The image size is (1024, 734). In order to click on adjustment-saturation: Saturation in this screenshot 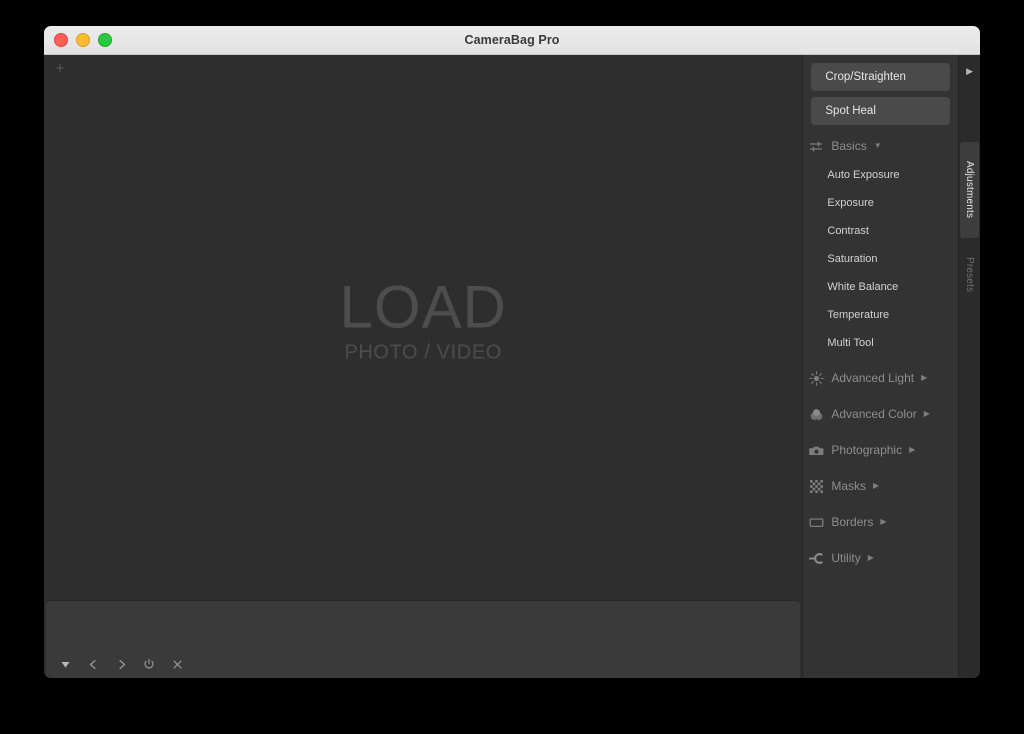, I will do `click(880, 259)`.